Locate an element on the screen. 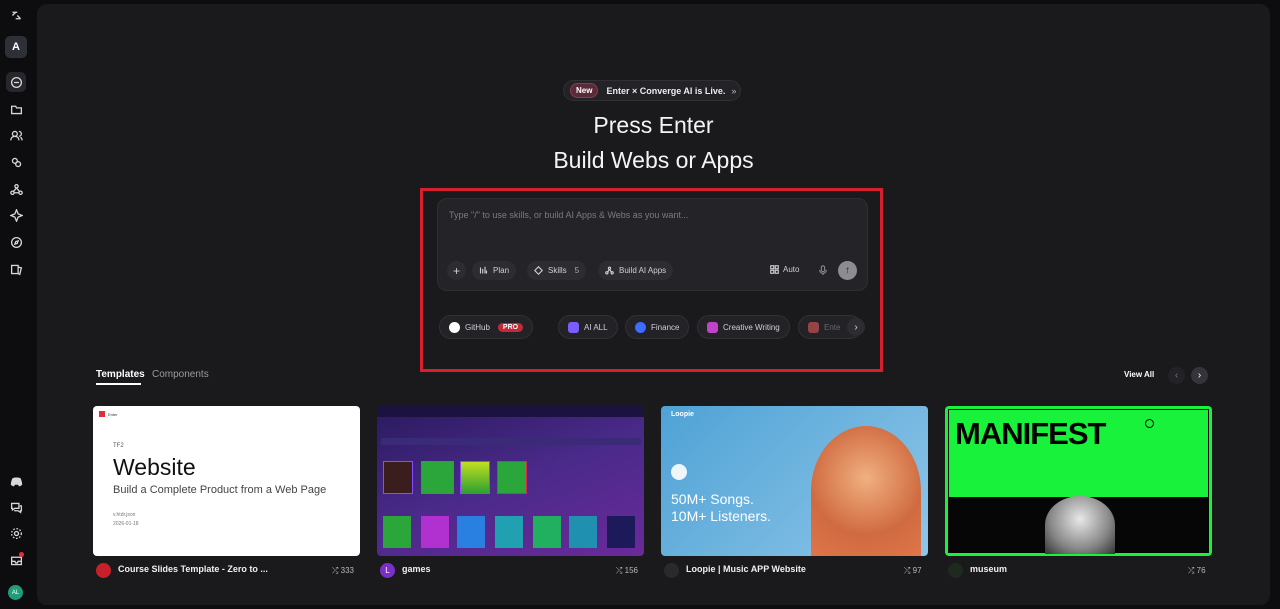 The height and width of the screenshot is (609, 1280). remix-count: ⤮ 76 is located at coordinates (1197, 570).